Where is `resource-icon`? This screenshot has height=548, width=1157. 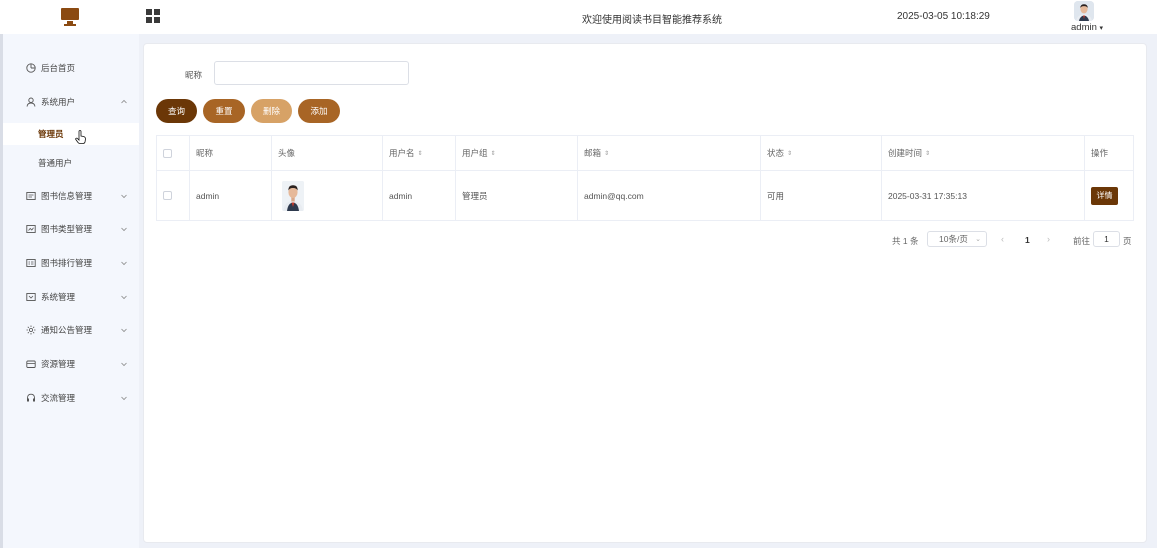 resource-icon is located at coordinates (30, 364).